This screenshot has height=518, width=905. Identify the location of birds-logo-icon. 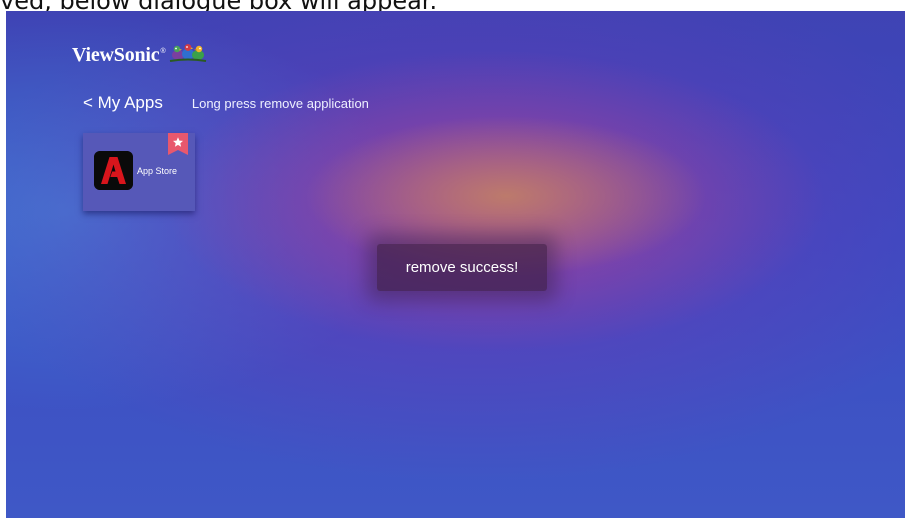
(187, 53).